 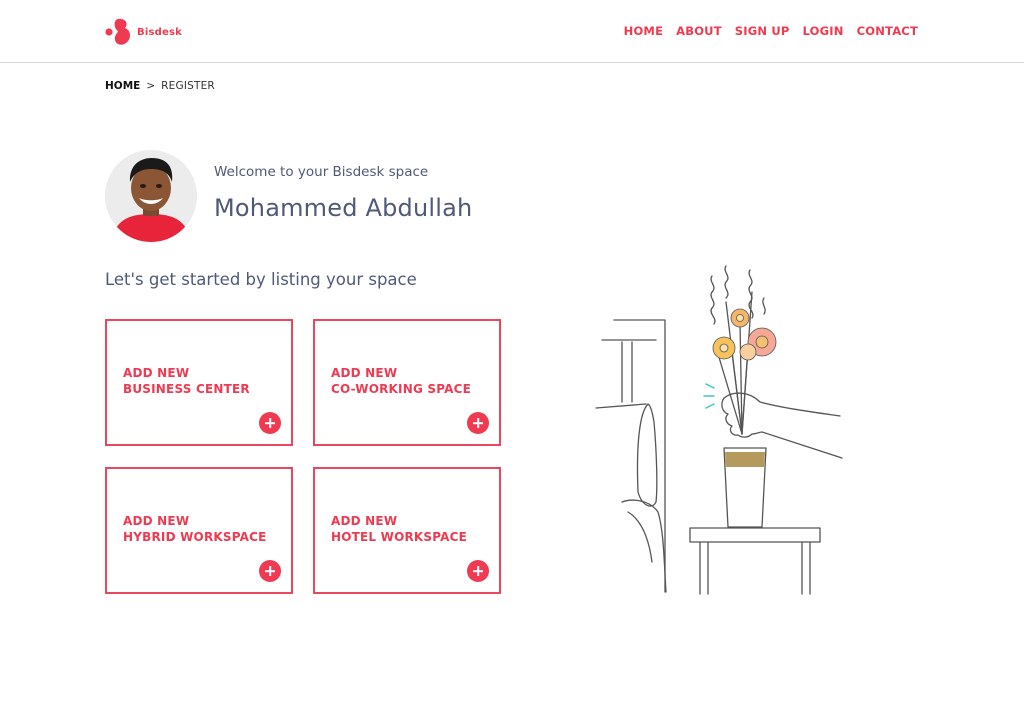 I want to click on bisdesk-logo-icon, so click(x=118, y=31).